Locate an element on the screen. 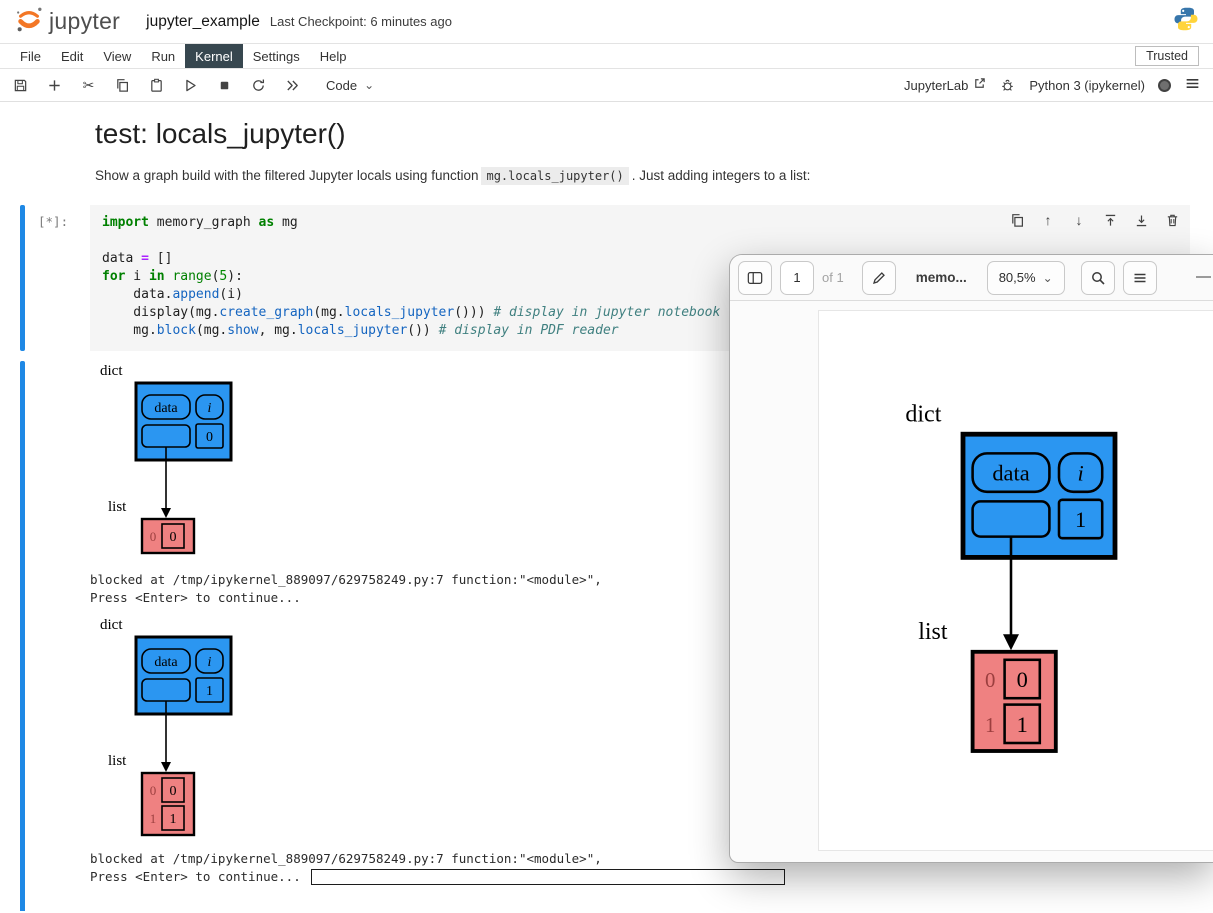 The image size is (1213, 913). insert-cell-below-icon is located at coordinates (1141, 220).